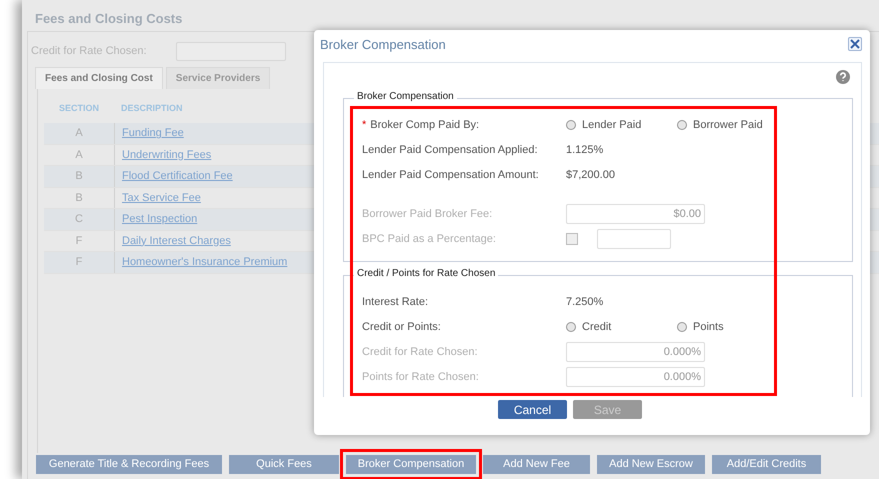 The image size is (879, 479). What do you see at coordinates (79, 219) in the screenshot?
I see `table-cell: C` at bounding box center [79, 219].